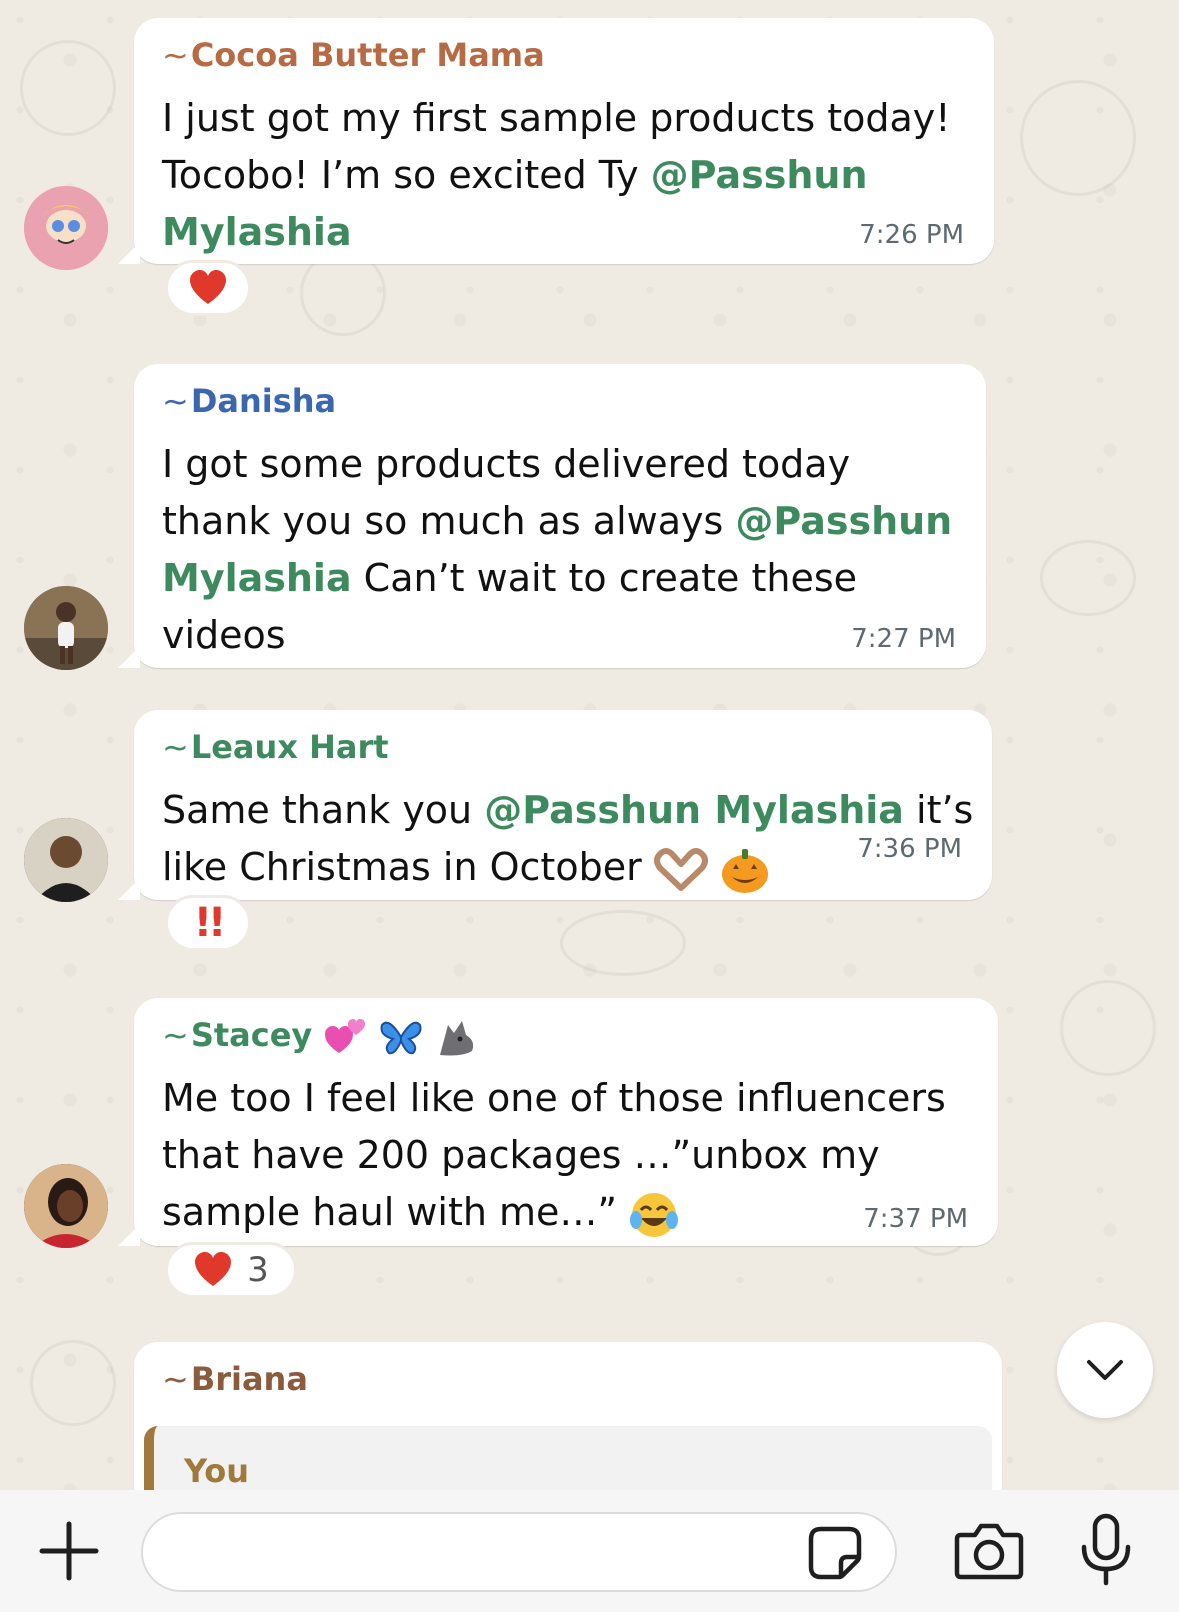  What do you see at coordinates (258, 1270) in the screenshot?
I see `reaction-count: 3` at bounding box center [258, 1270].